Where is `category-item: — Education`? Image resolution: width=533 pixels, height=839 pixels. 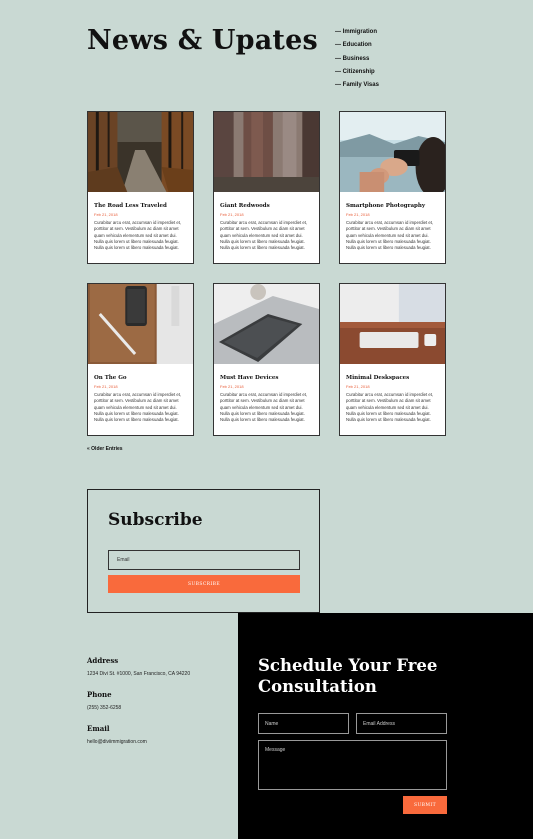 category-item: — Education is located at coordinates (357, 47).